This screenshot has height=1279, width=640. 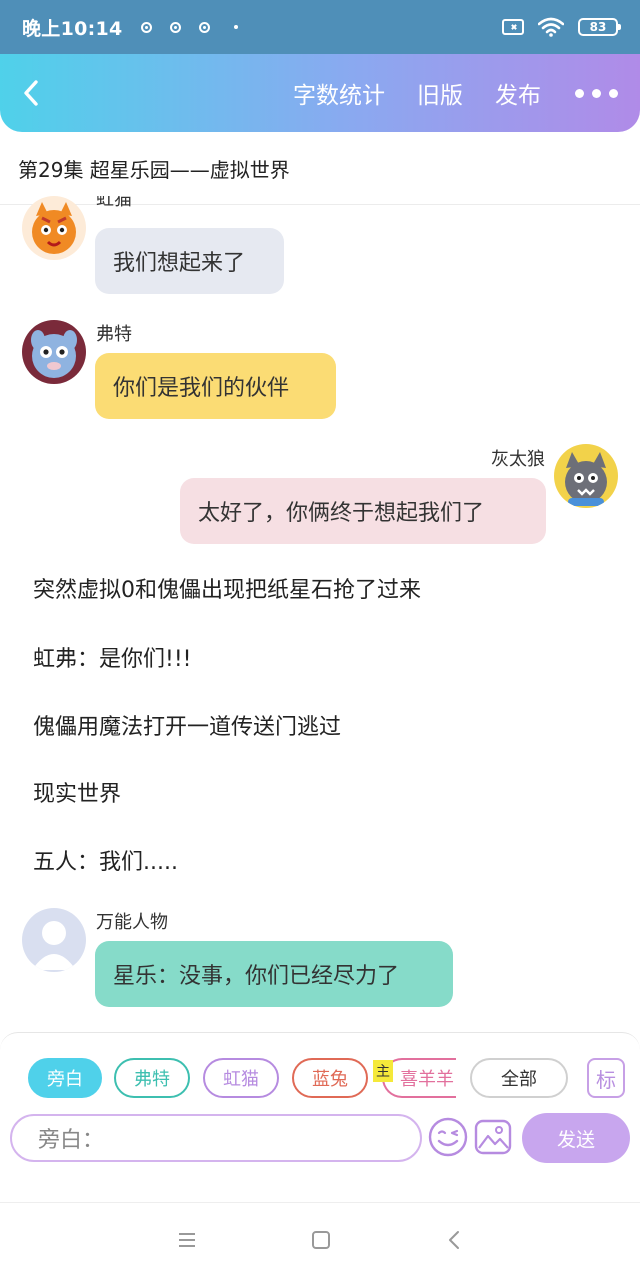 I want to click on speaker-name: 弗特, so click(x=114, y=334).